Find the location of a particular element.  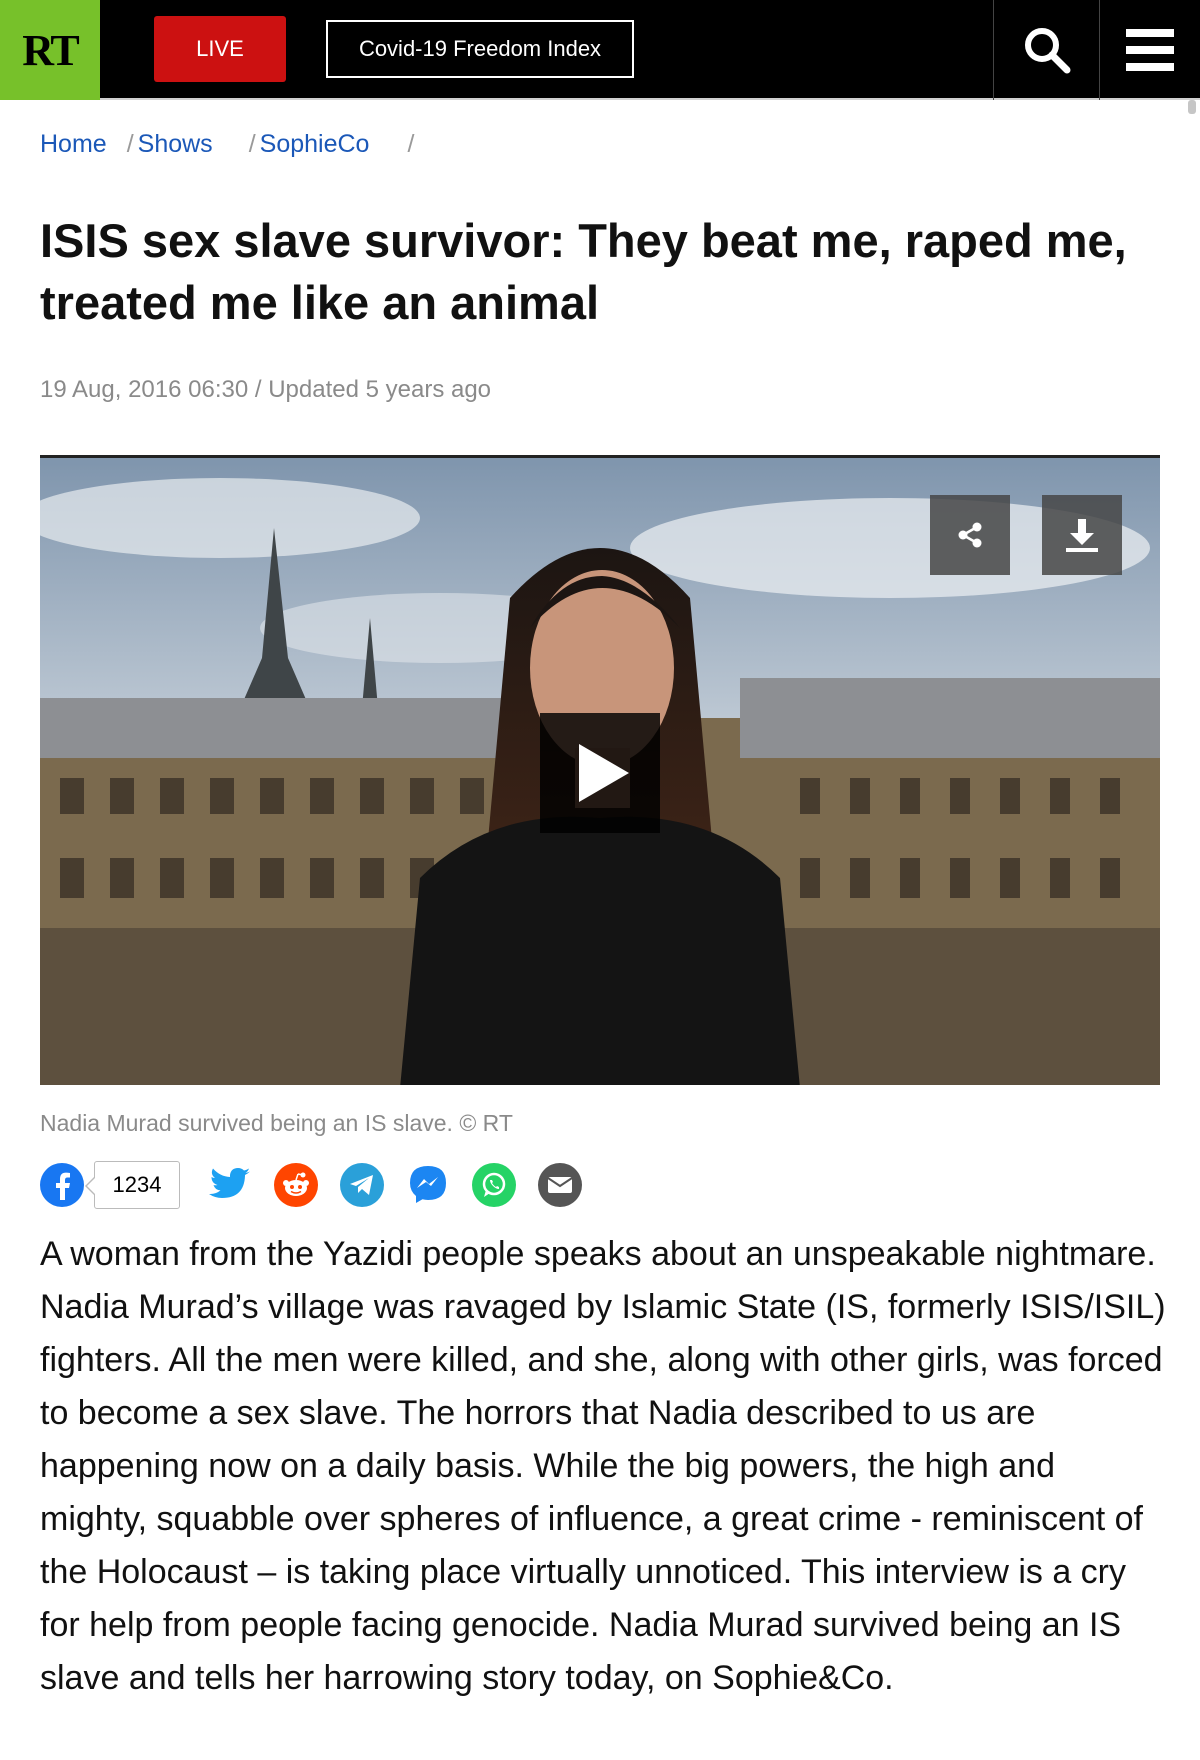

menu-button is located at coordinates (1149, 50).